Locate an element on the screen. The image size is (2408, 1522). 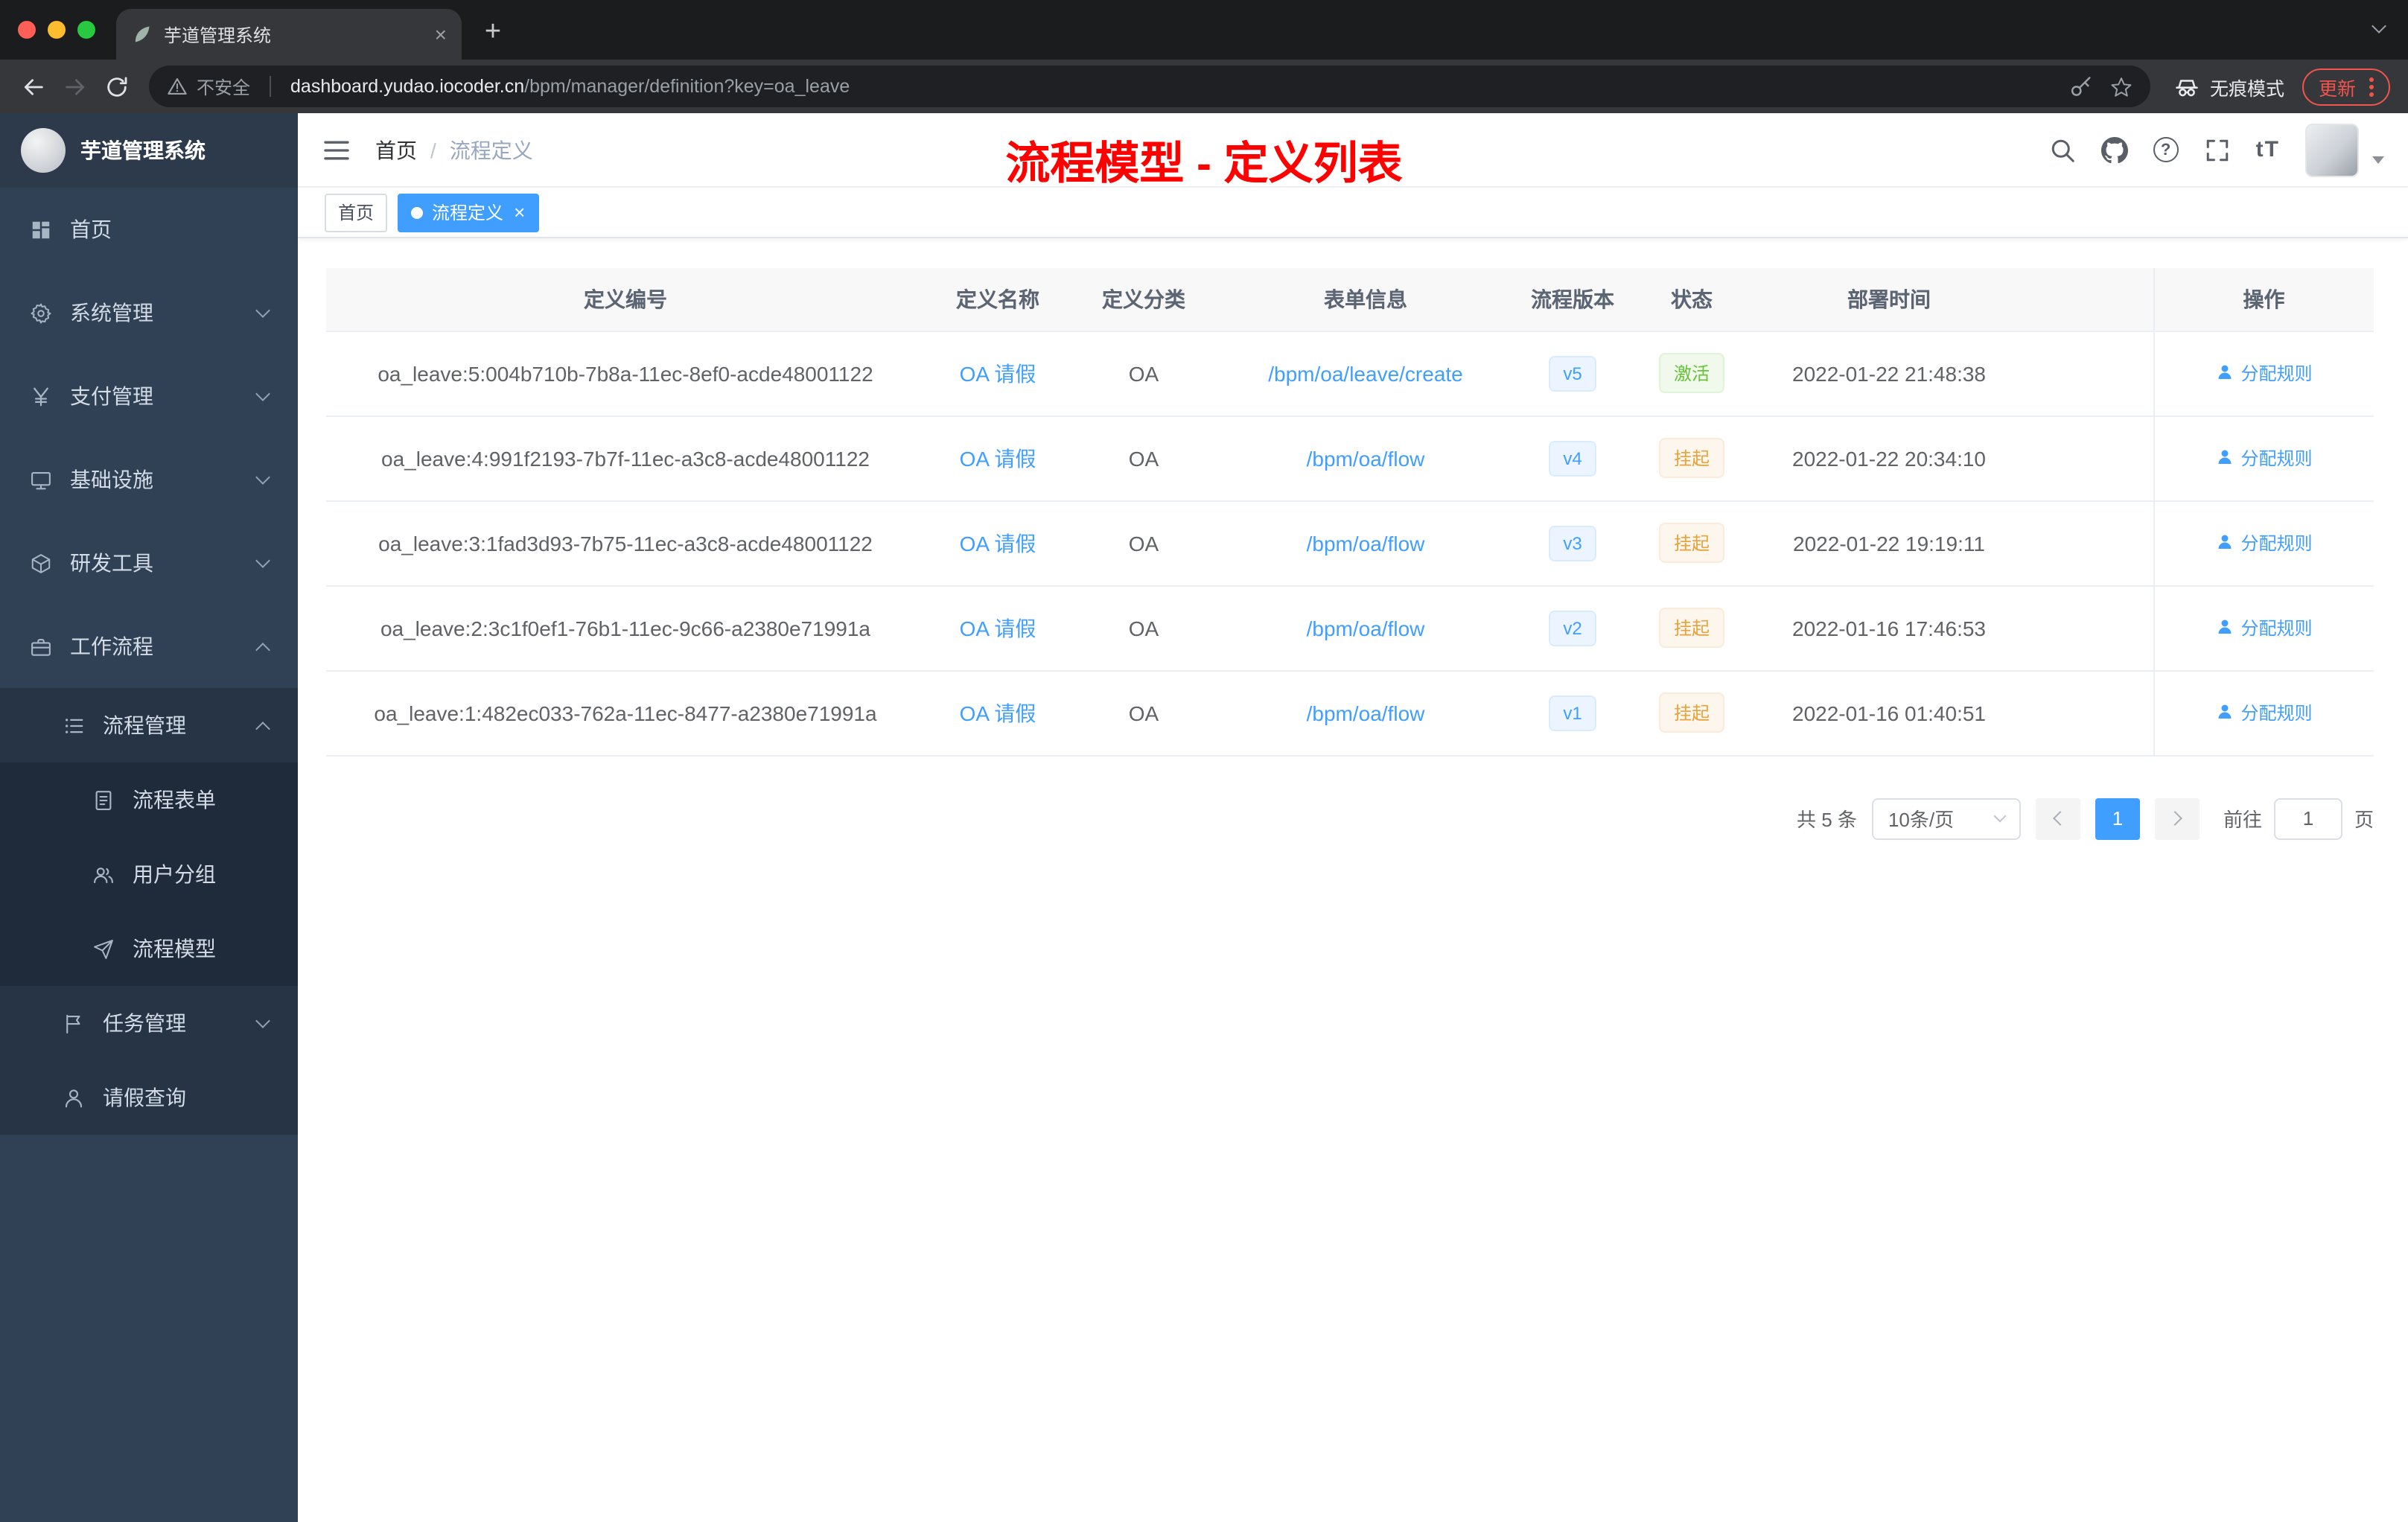
page-number-current: 1 is located at coordinates (2117, 818).